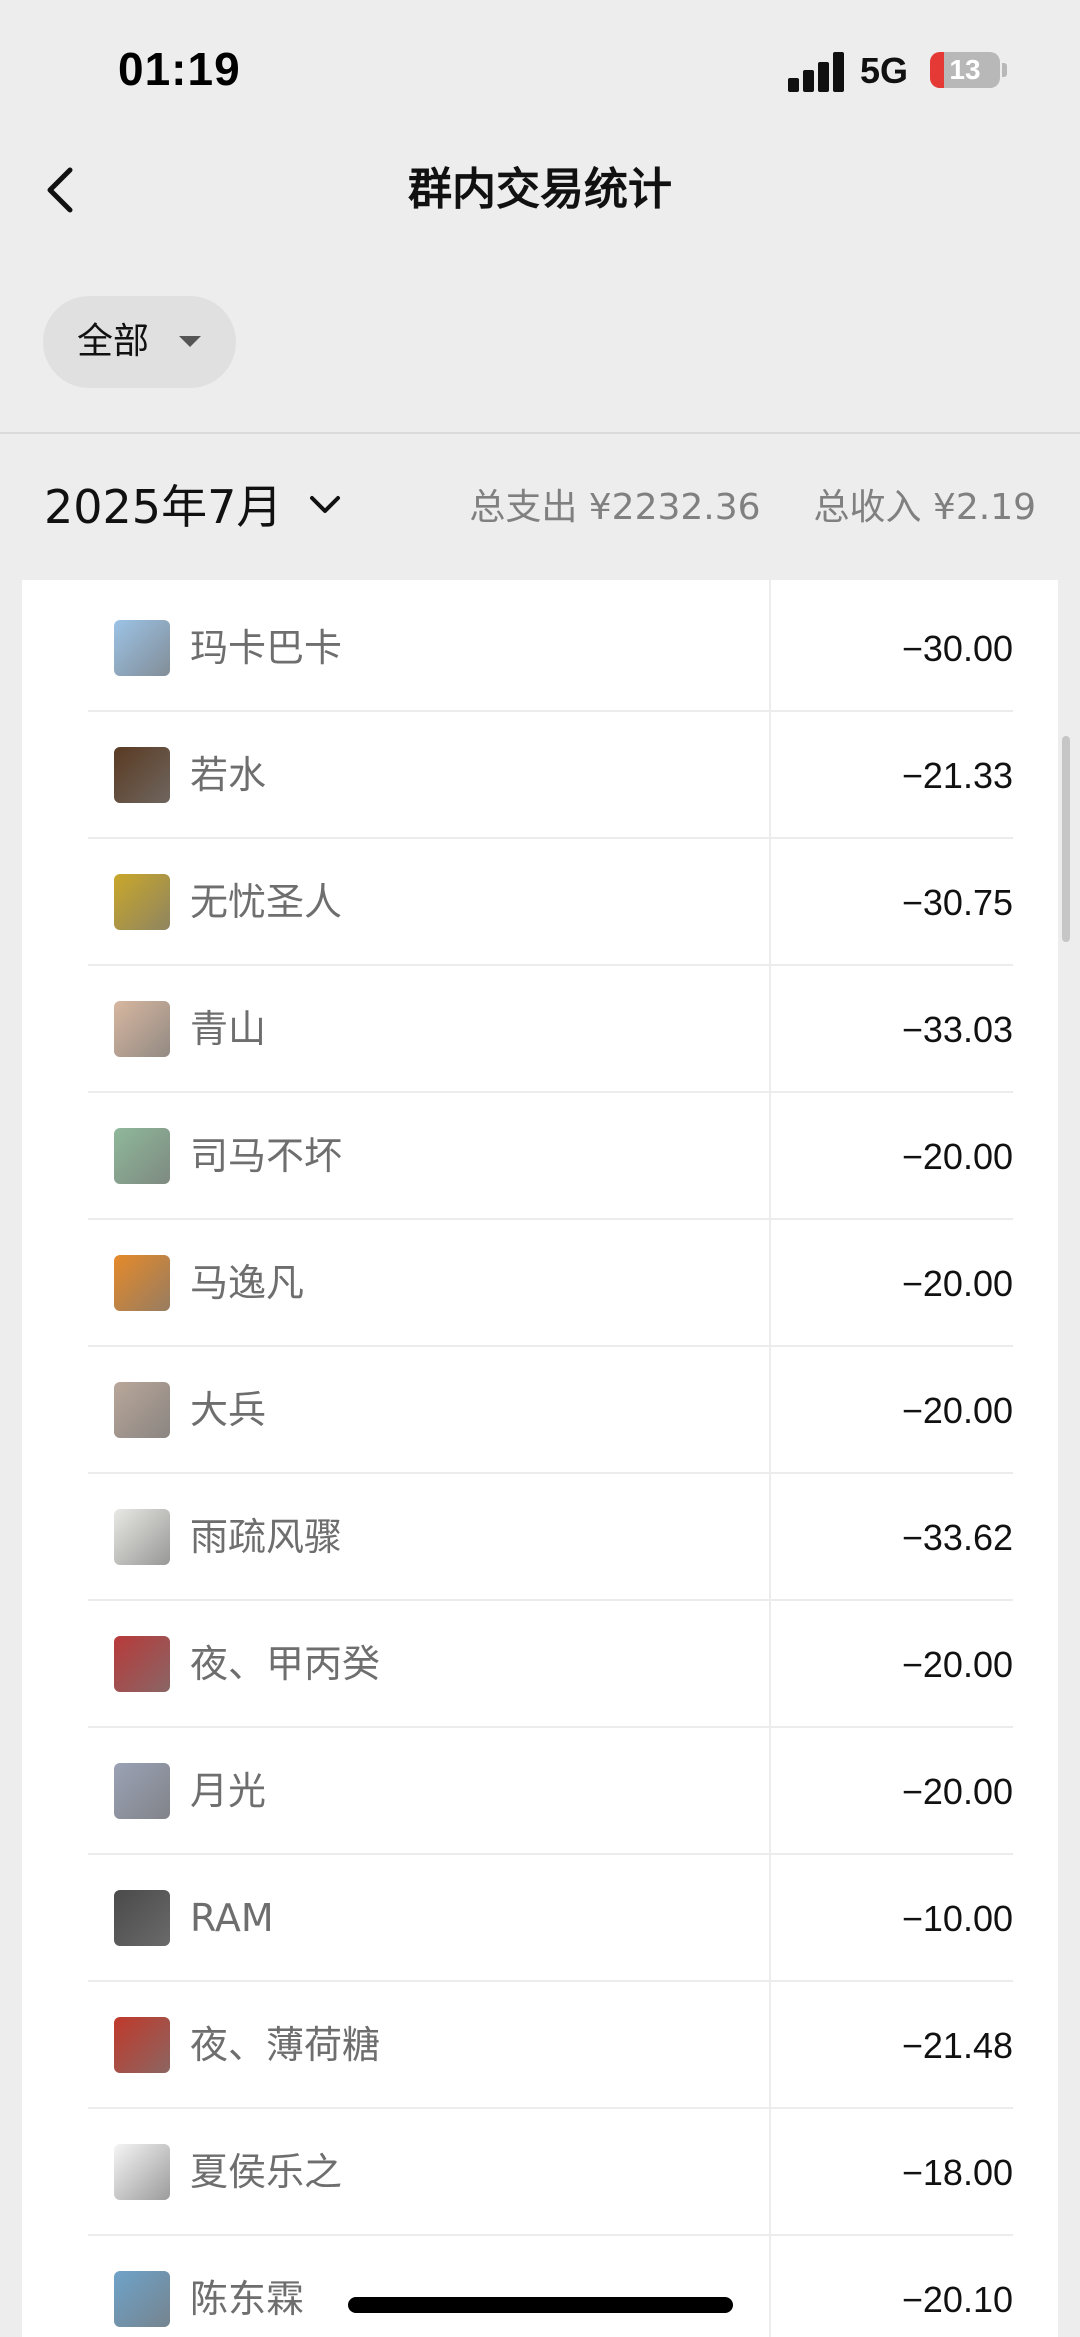  What do you see at coordinates (984, 507) in the screenshot?
I see `total-income-value: ¥2.19` at bounding box center [984, 507].